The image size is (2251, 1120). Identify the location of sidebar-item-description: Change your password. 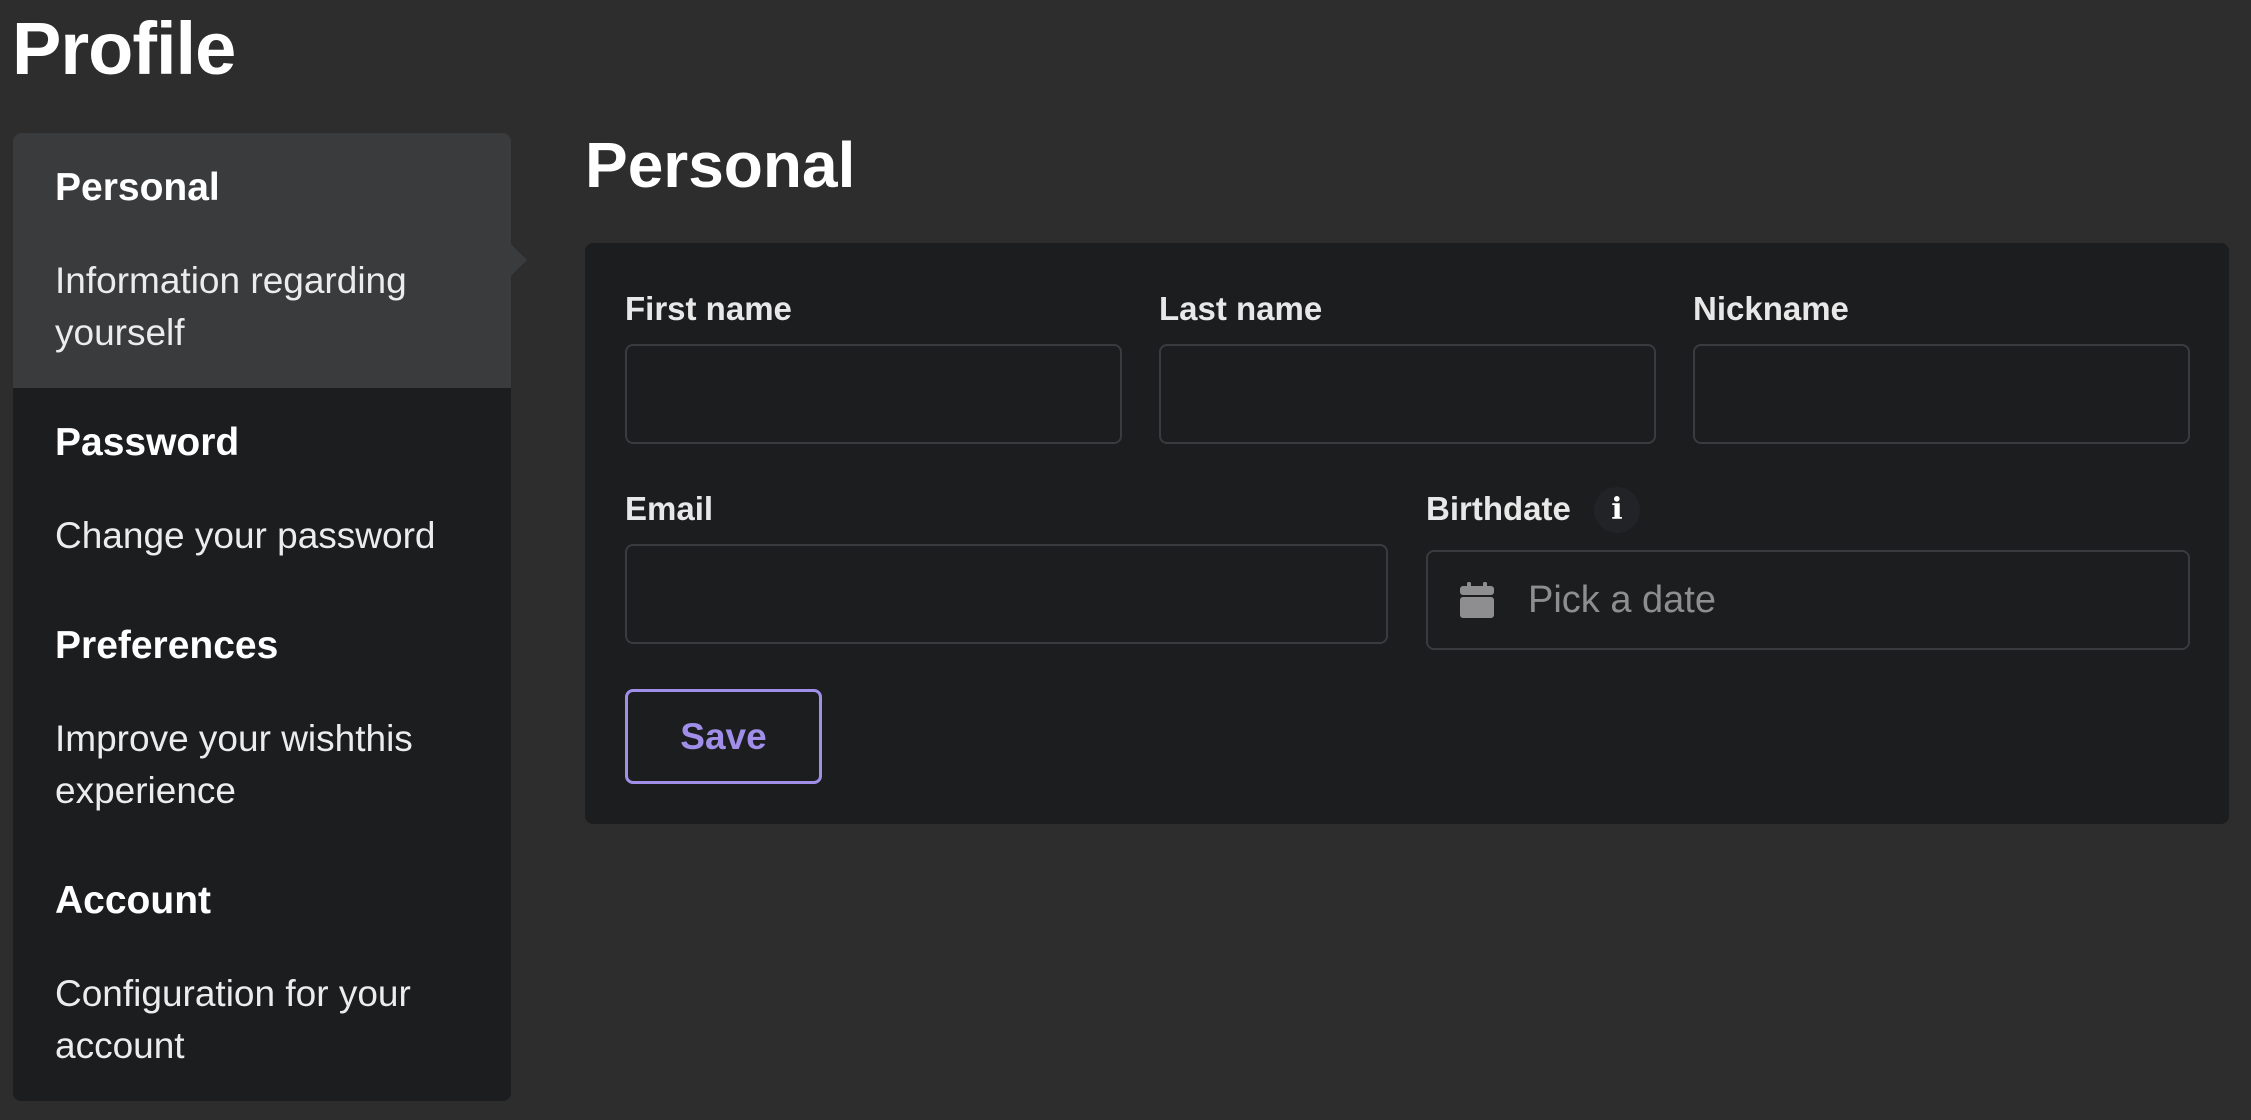
(245, 535).